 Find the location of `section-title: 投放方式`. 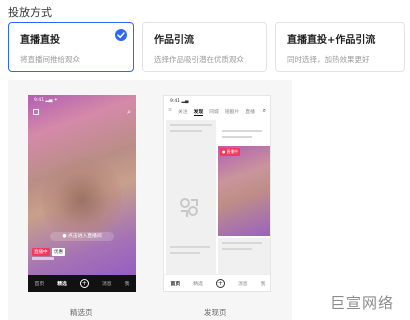

section-title: 投放方式 is located at coordinates (30, 12).